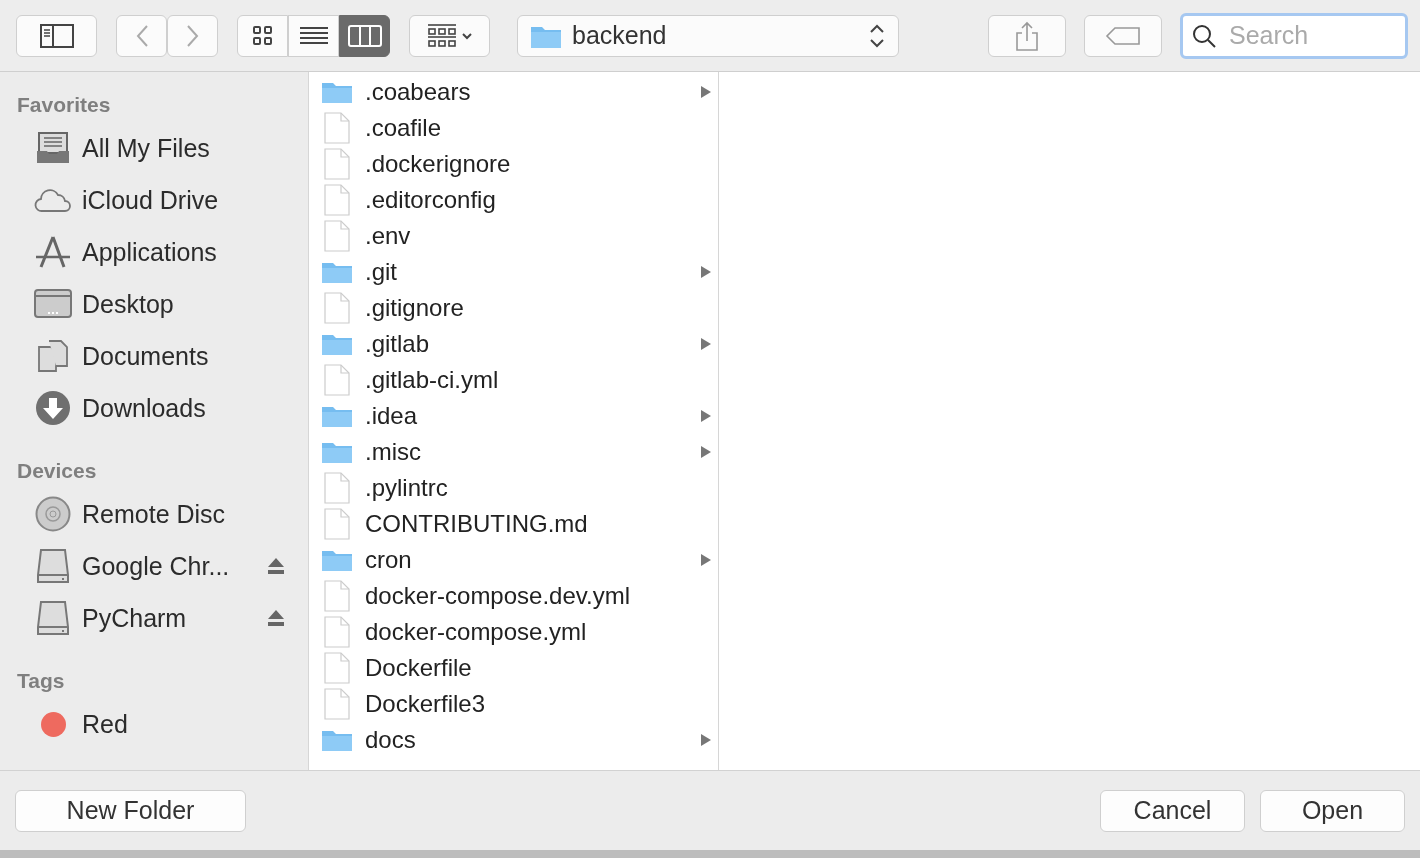 The height and width of the screenshot is (858, 1420). I want to click on sidebar-toggle-button, so click(56, 35).